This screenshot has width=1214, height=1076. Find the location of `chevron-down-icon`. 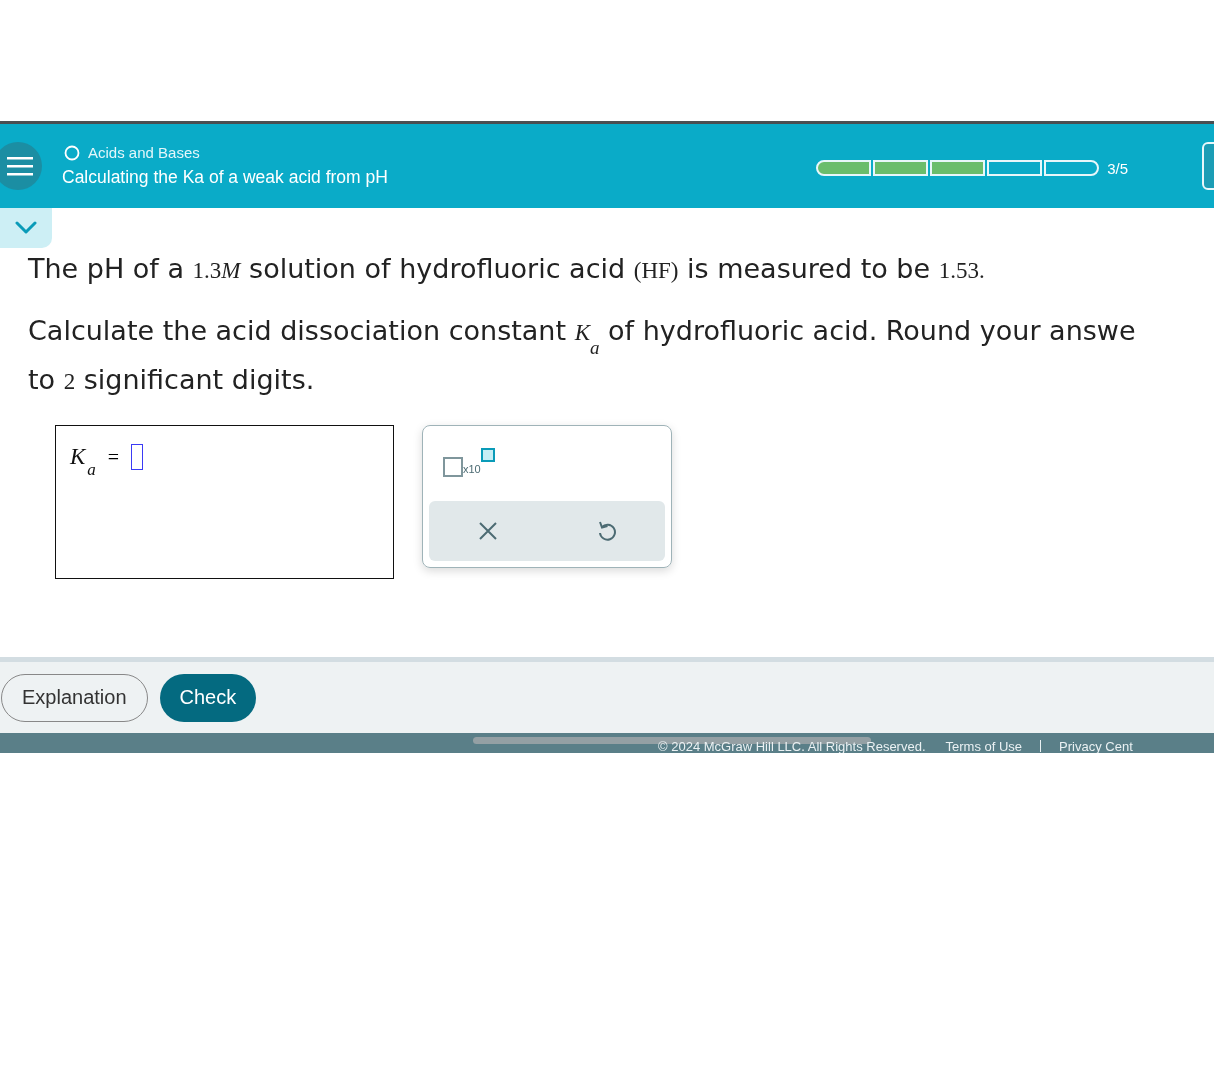

chevron-down-icon is located at coordinates (26, 228).